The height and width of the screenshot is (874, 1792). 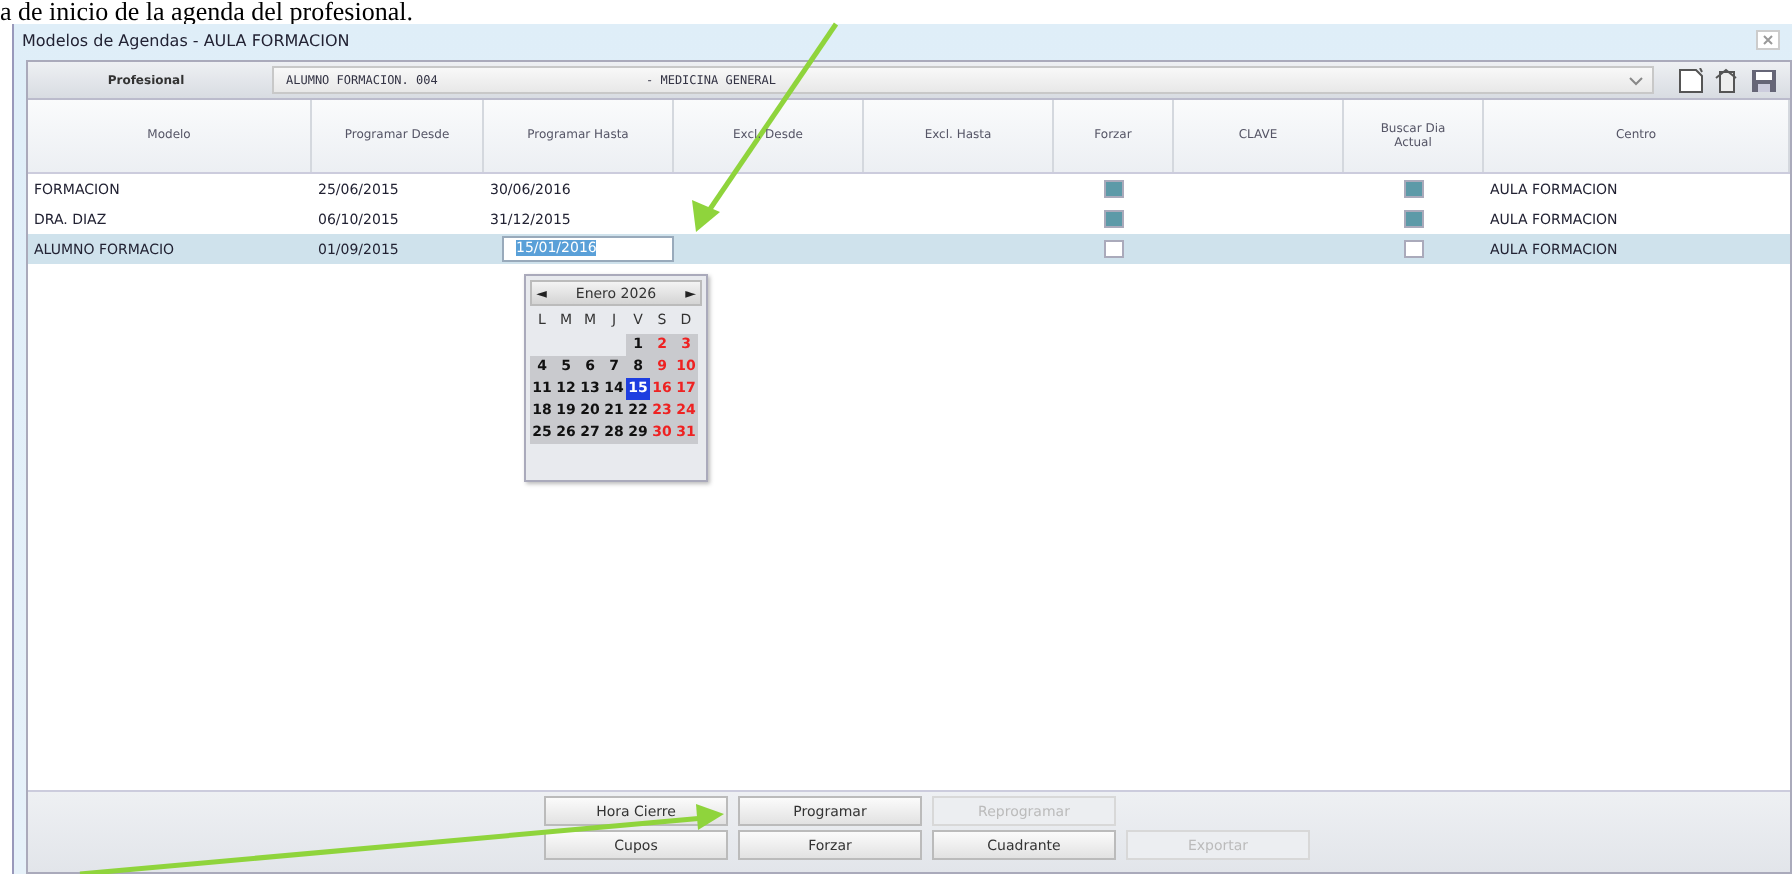 What do you see at coordinates (186, 40) in the screenshot?
I see `window-title: Modelos de Agendas - AULA FORMACION` at bounding box center [186, 40].